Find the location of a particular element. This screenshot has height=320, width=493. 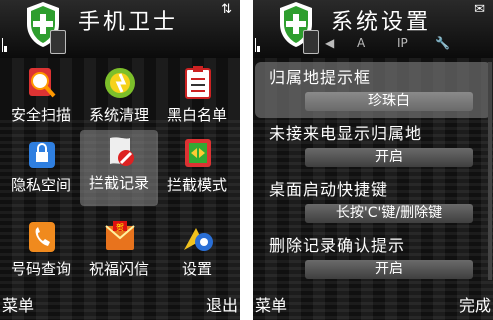

app-label: 安全扫描 is located at coordinates (40, 115).